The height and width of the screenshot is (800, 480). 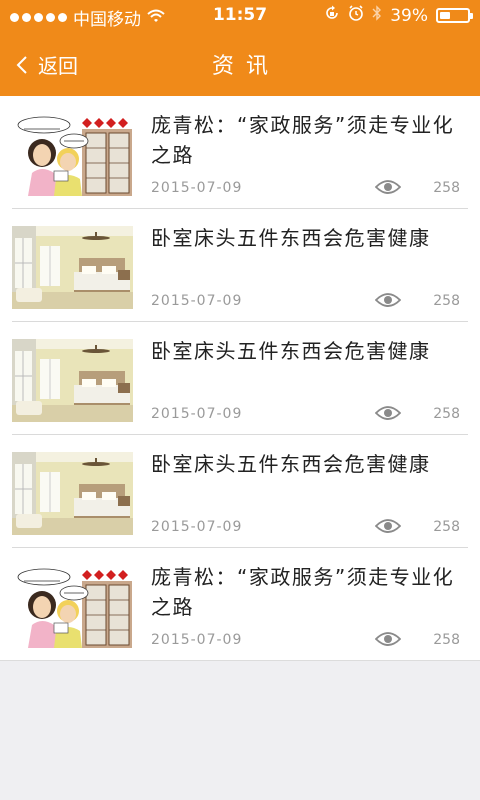 I want to click on battery-icon, so click(x=454, y=15).